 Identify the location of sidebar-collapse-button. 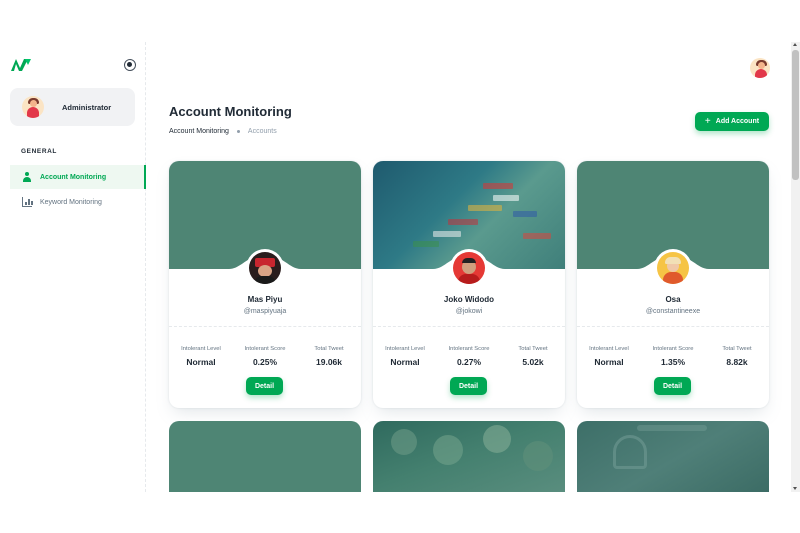
(130, 65).